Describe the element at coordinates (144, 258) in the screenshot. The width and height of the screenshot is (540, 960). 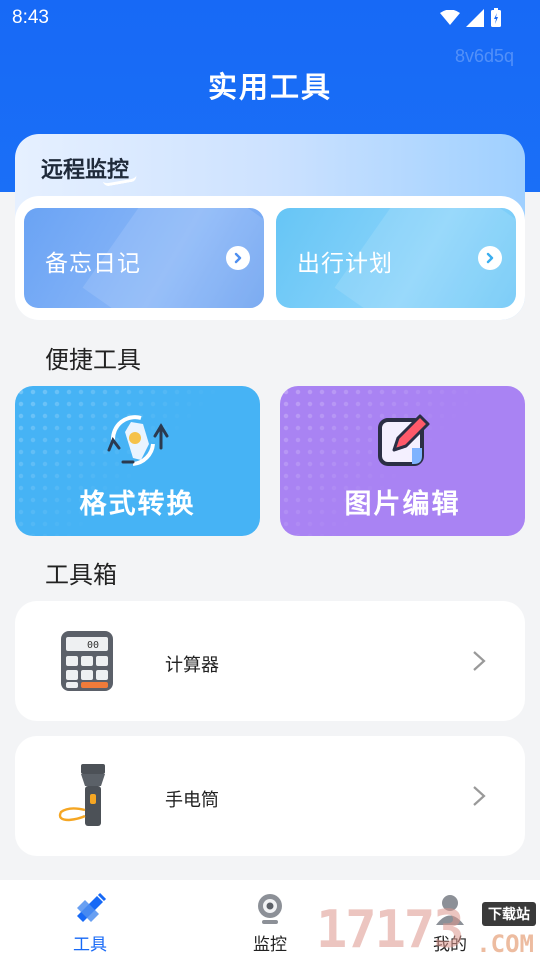
I see `memo-diary-card: 备忘日记` at that location.